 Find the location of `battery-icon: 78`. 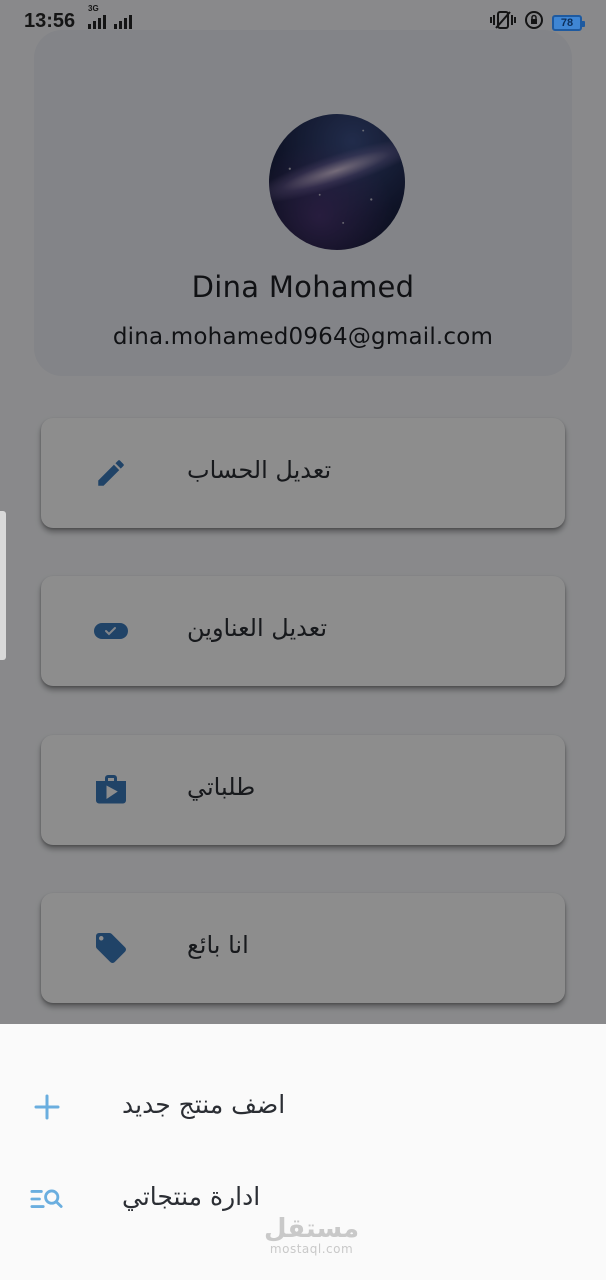

battery-icon: 78 is located at coordinates (568, 22).